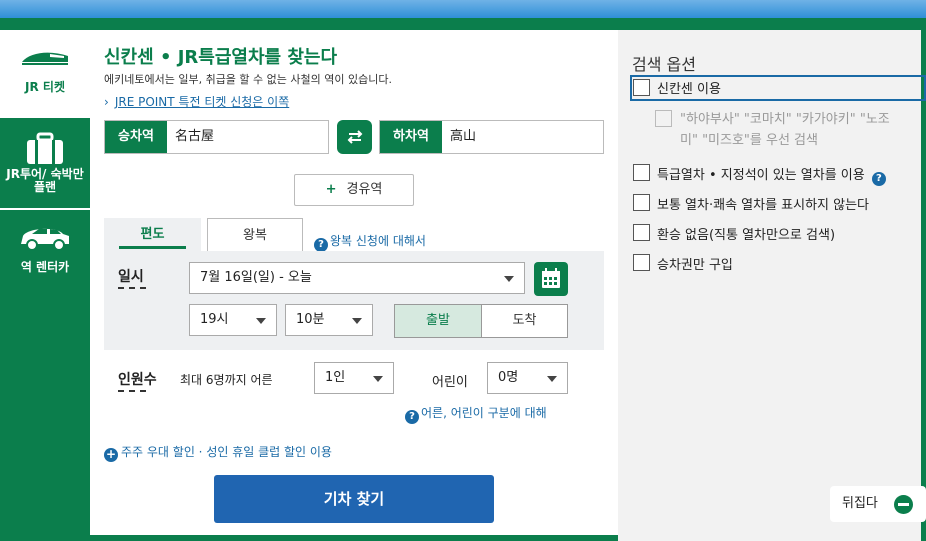 This screenshot has height=541, width=926. Describe the element at coordinates (45, 239) in the screenshot. I see `car-icon` at that location.